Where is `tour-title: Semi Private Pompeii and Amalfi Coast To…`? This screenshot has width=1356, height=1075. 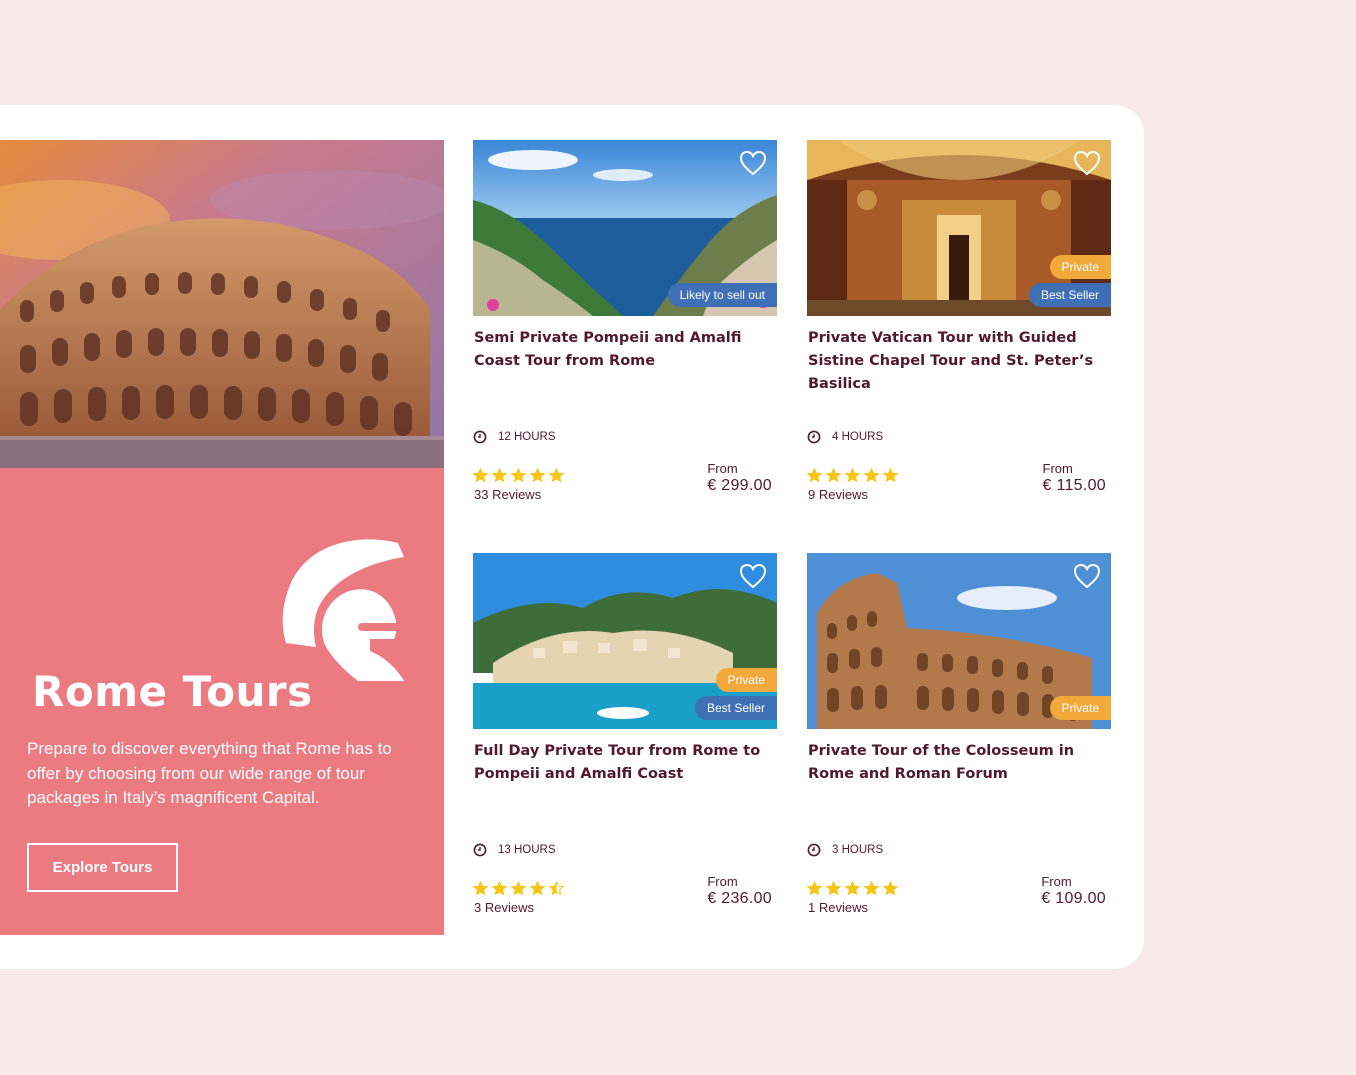
tour-title: Semi Private Pompeii and Amalfi Coast To… is located at coordinates (624, 350).